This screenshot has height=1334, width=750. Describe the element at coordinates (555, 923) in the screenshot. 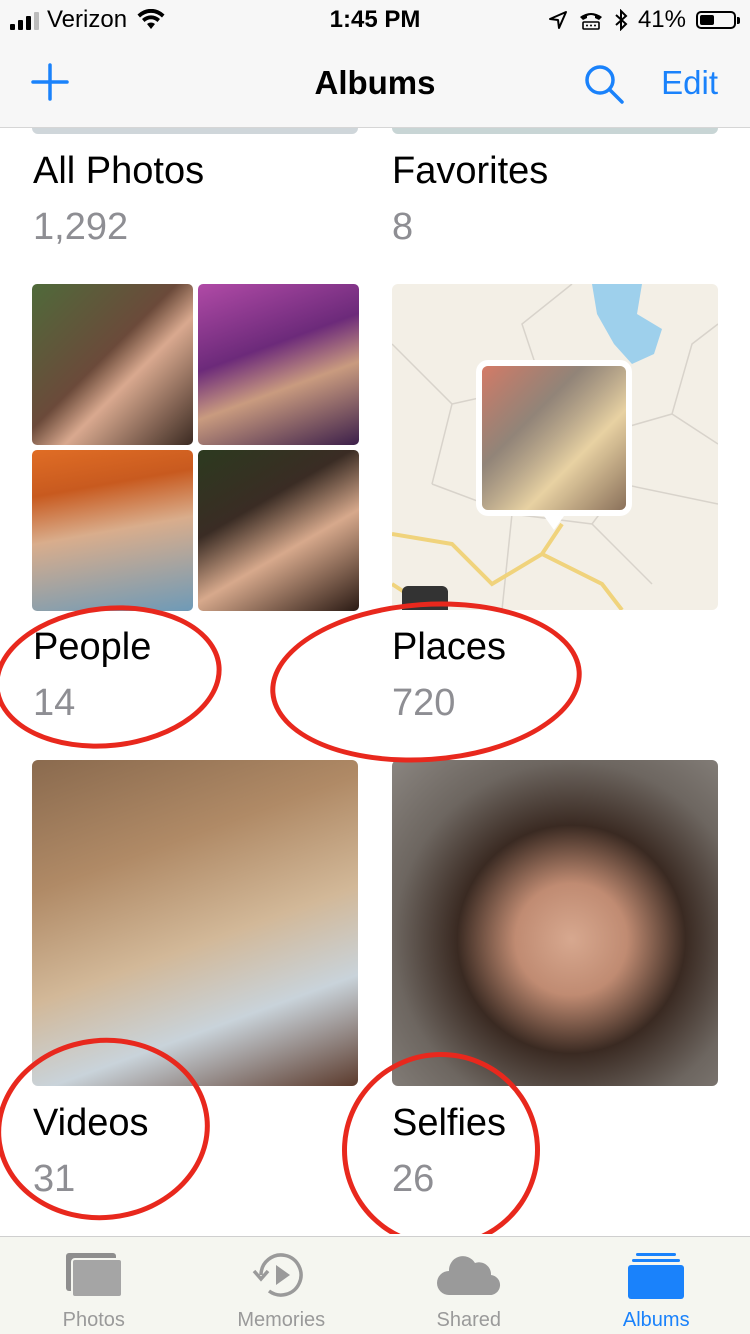

I see `selfies-thumbnail` at that location.